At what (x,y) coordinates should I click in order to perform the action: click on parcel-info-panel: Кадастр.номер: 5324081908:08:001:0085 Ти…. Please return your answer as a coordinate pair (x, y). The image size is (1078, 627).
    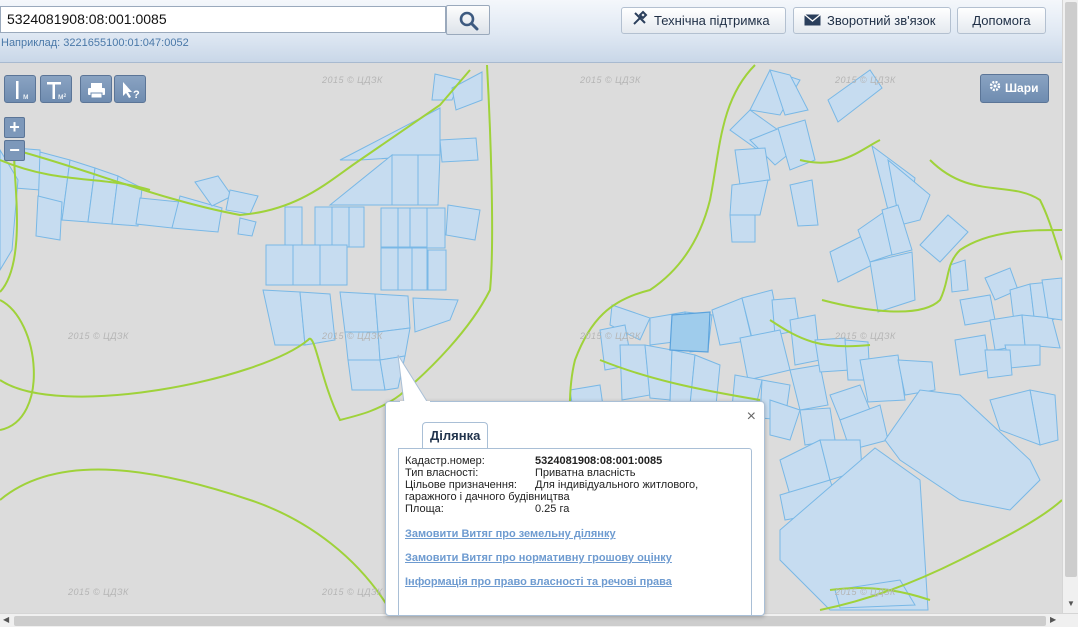
    Looking at the image, I should click on (575, 532).